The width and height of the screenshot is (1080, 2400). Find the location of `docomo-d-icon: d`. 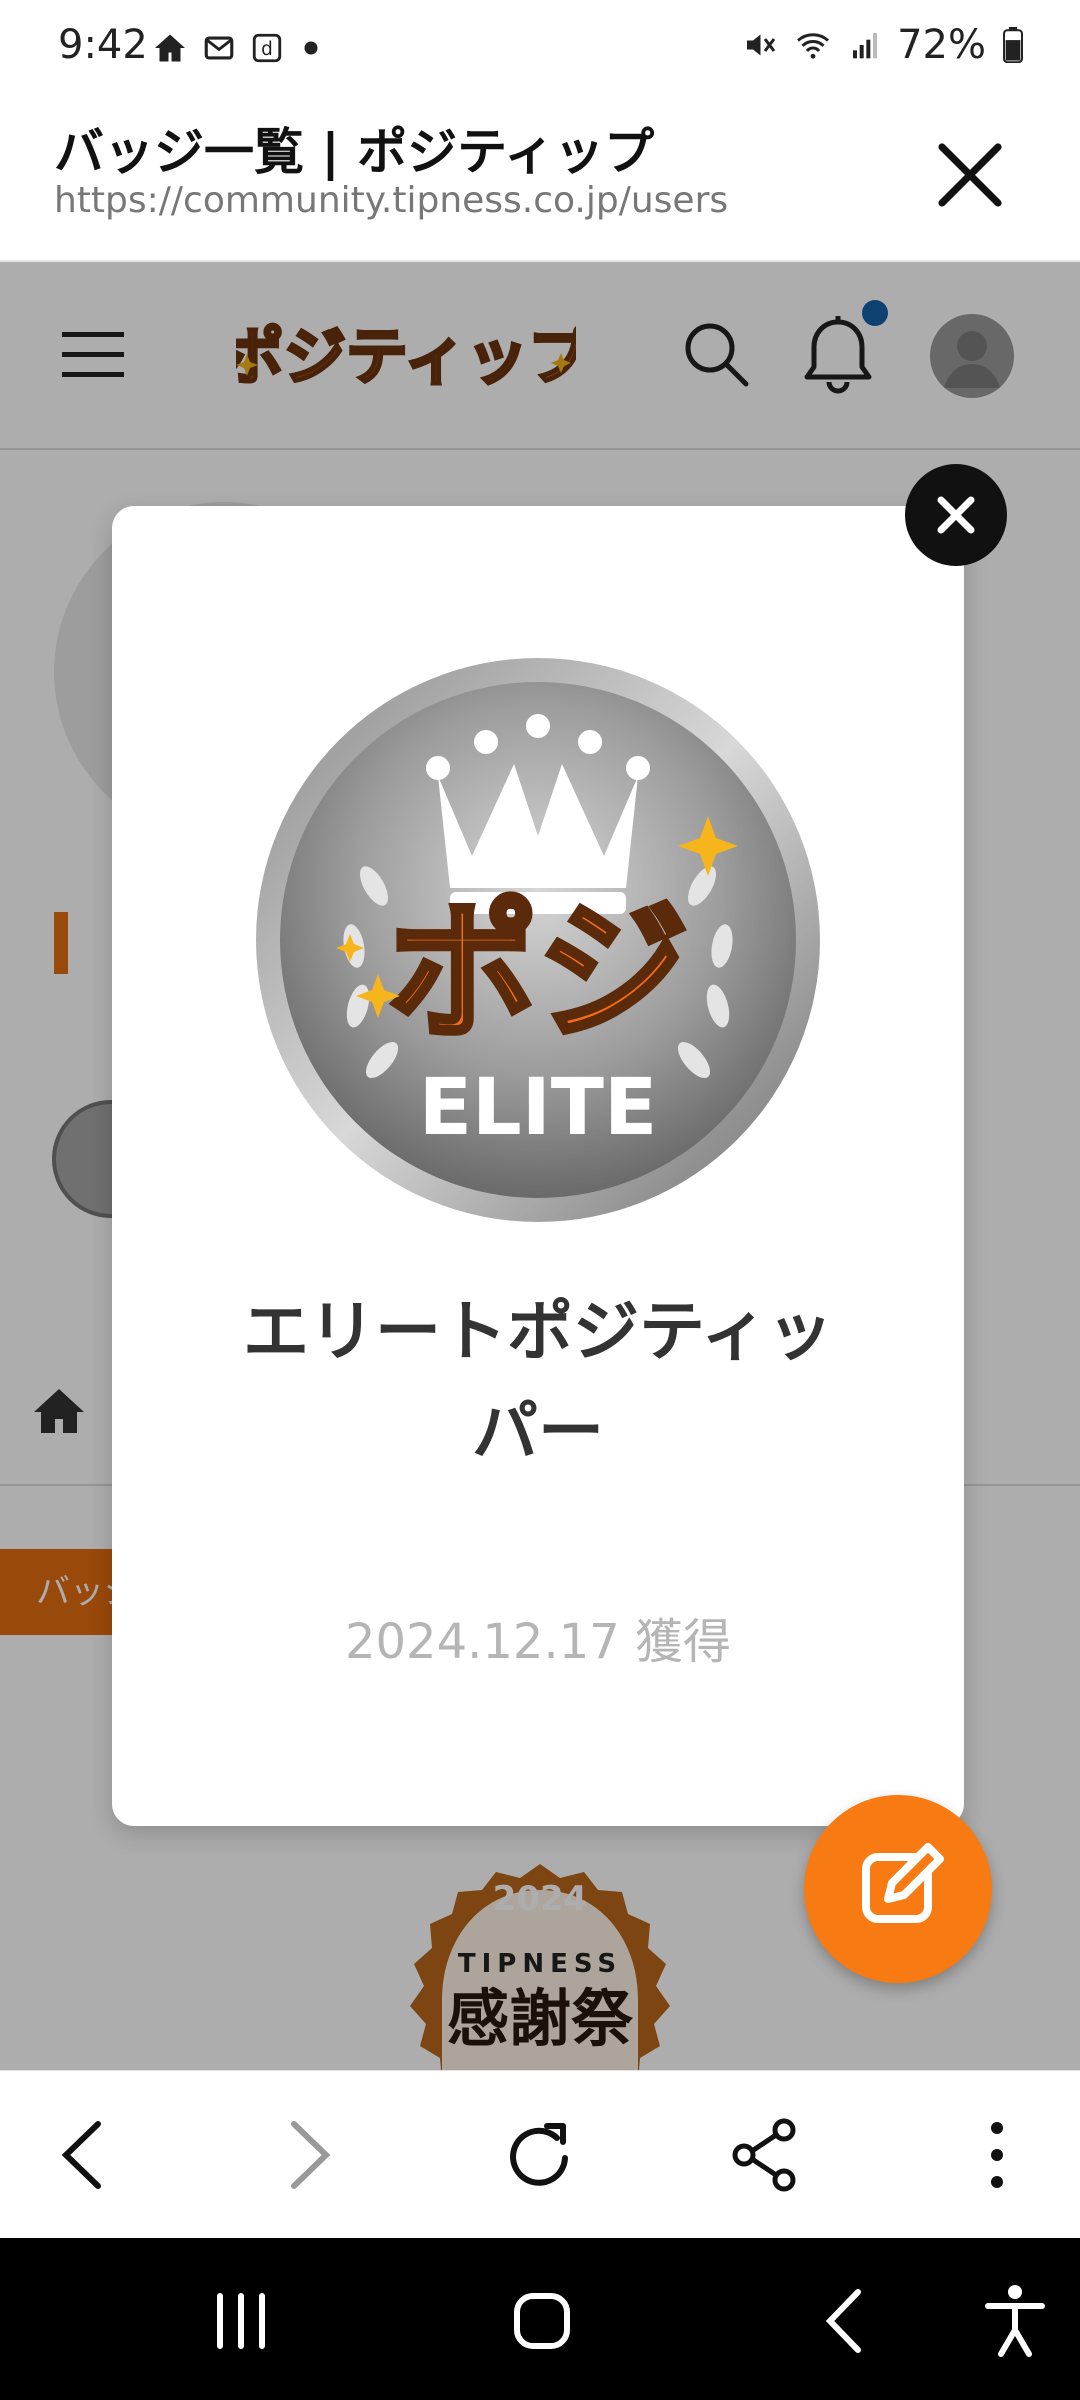

docomo-d-icon: d is located at coordinates (267, 48).